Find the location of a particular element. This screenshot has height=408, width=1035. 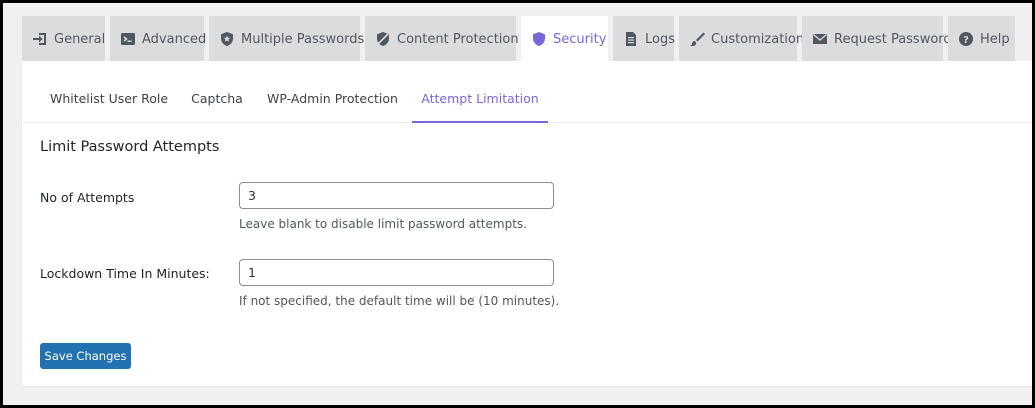

tab-label: Help is located at coordinates (995, 39).